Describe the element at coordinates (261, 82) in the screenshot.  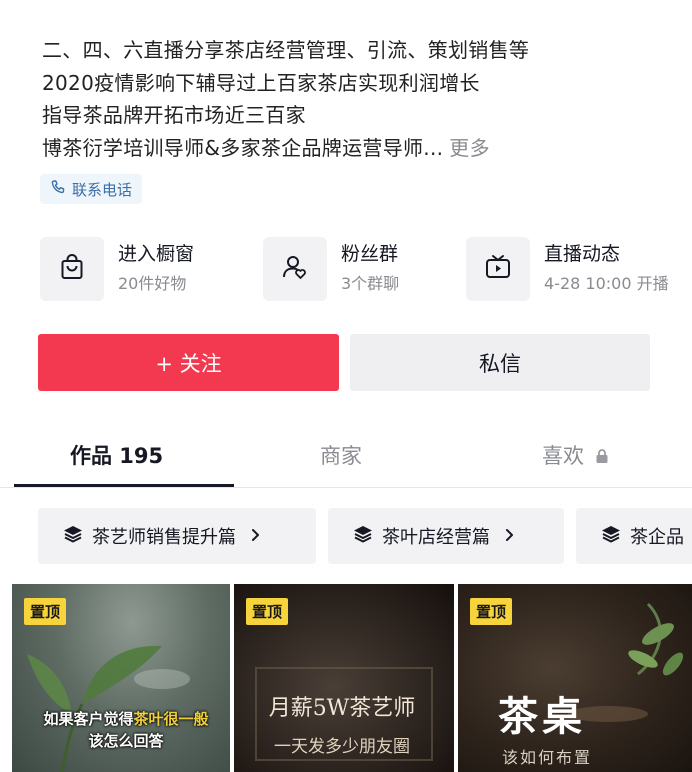
I see `bio-line: 2020疫情影响下辅导过上百家茶店实现利润增长` at that location.